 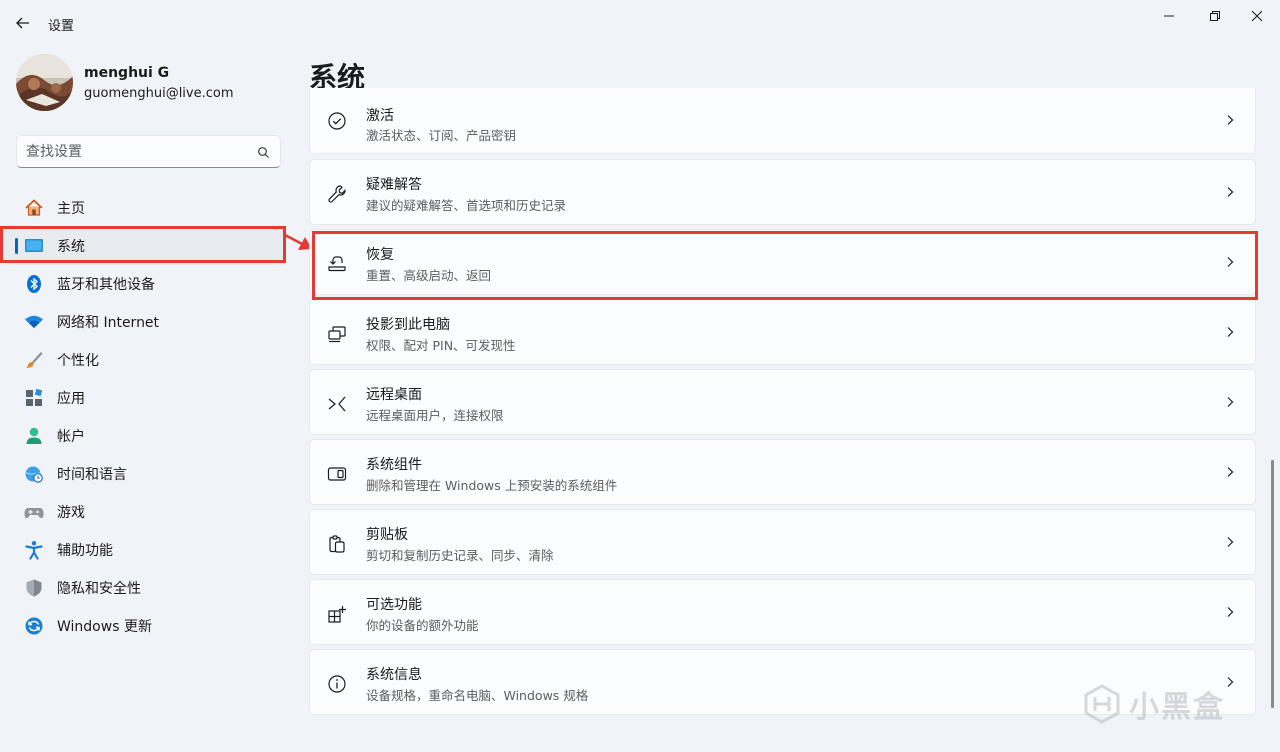 What do you see at coordinates (408, 325) in the screenshot?
I see `card-title: 投影到此电脑` at bounding box center [408, 325].